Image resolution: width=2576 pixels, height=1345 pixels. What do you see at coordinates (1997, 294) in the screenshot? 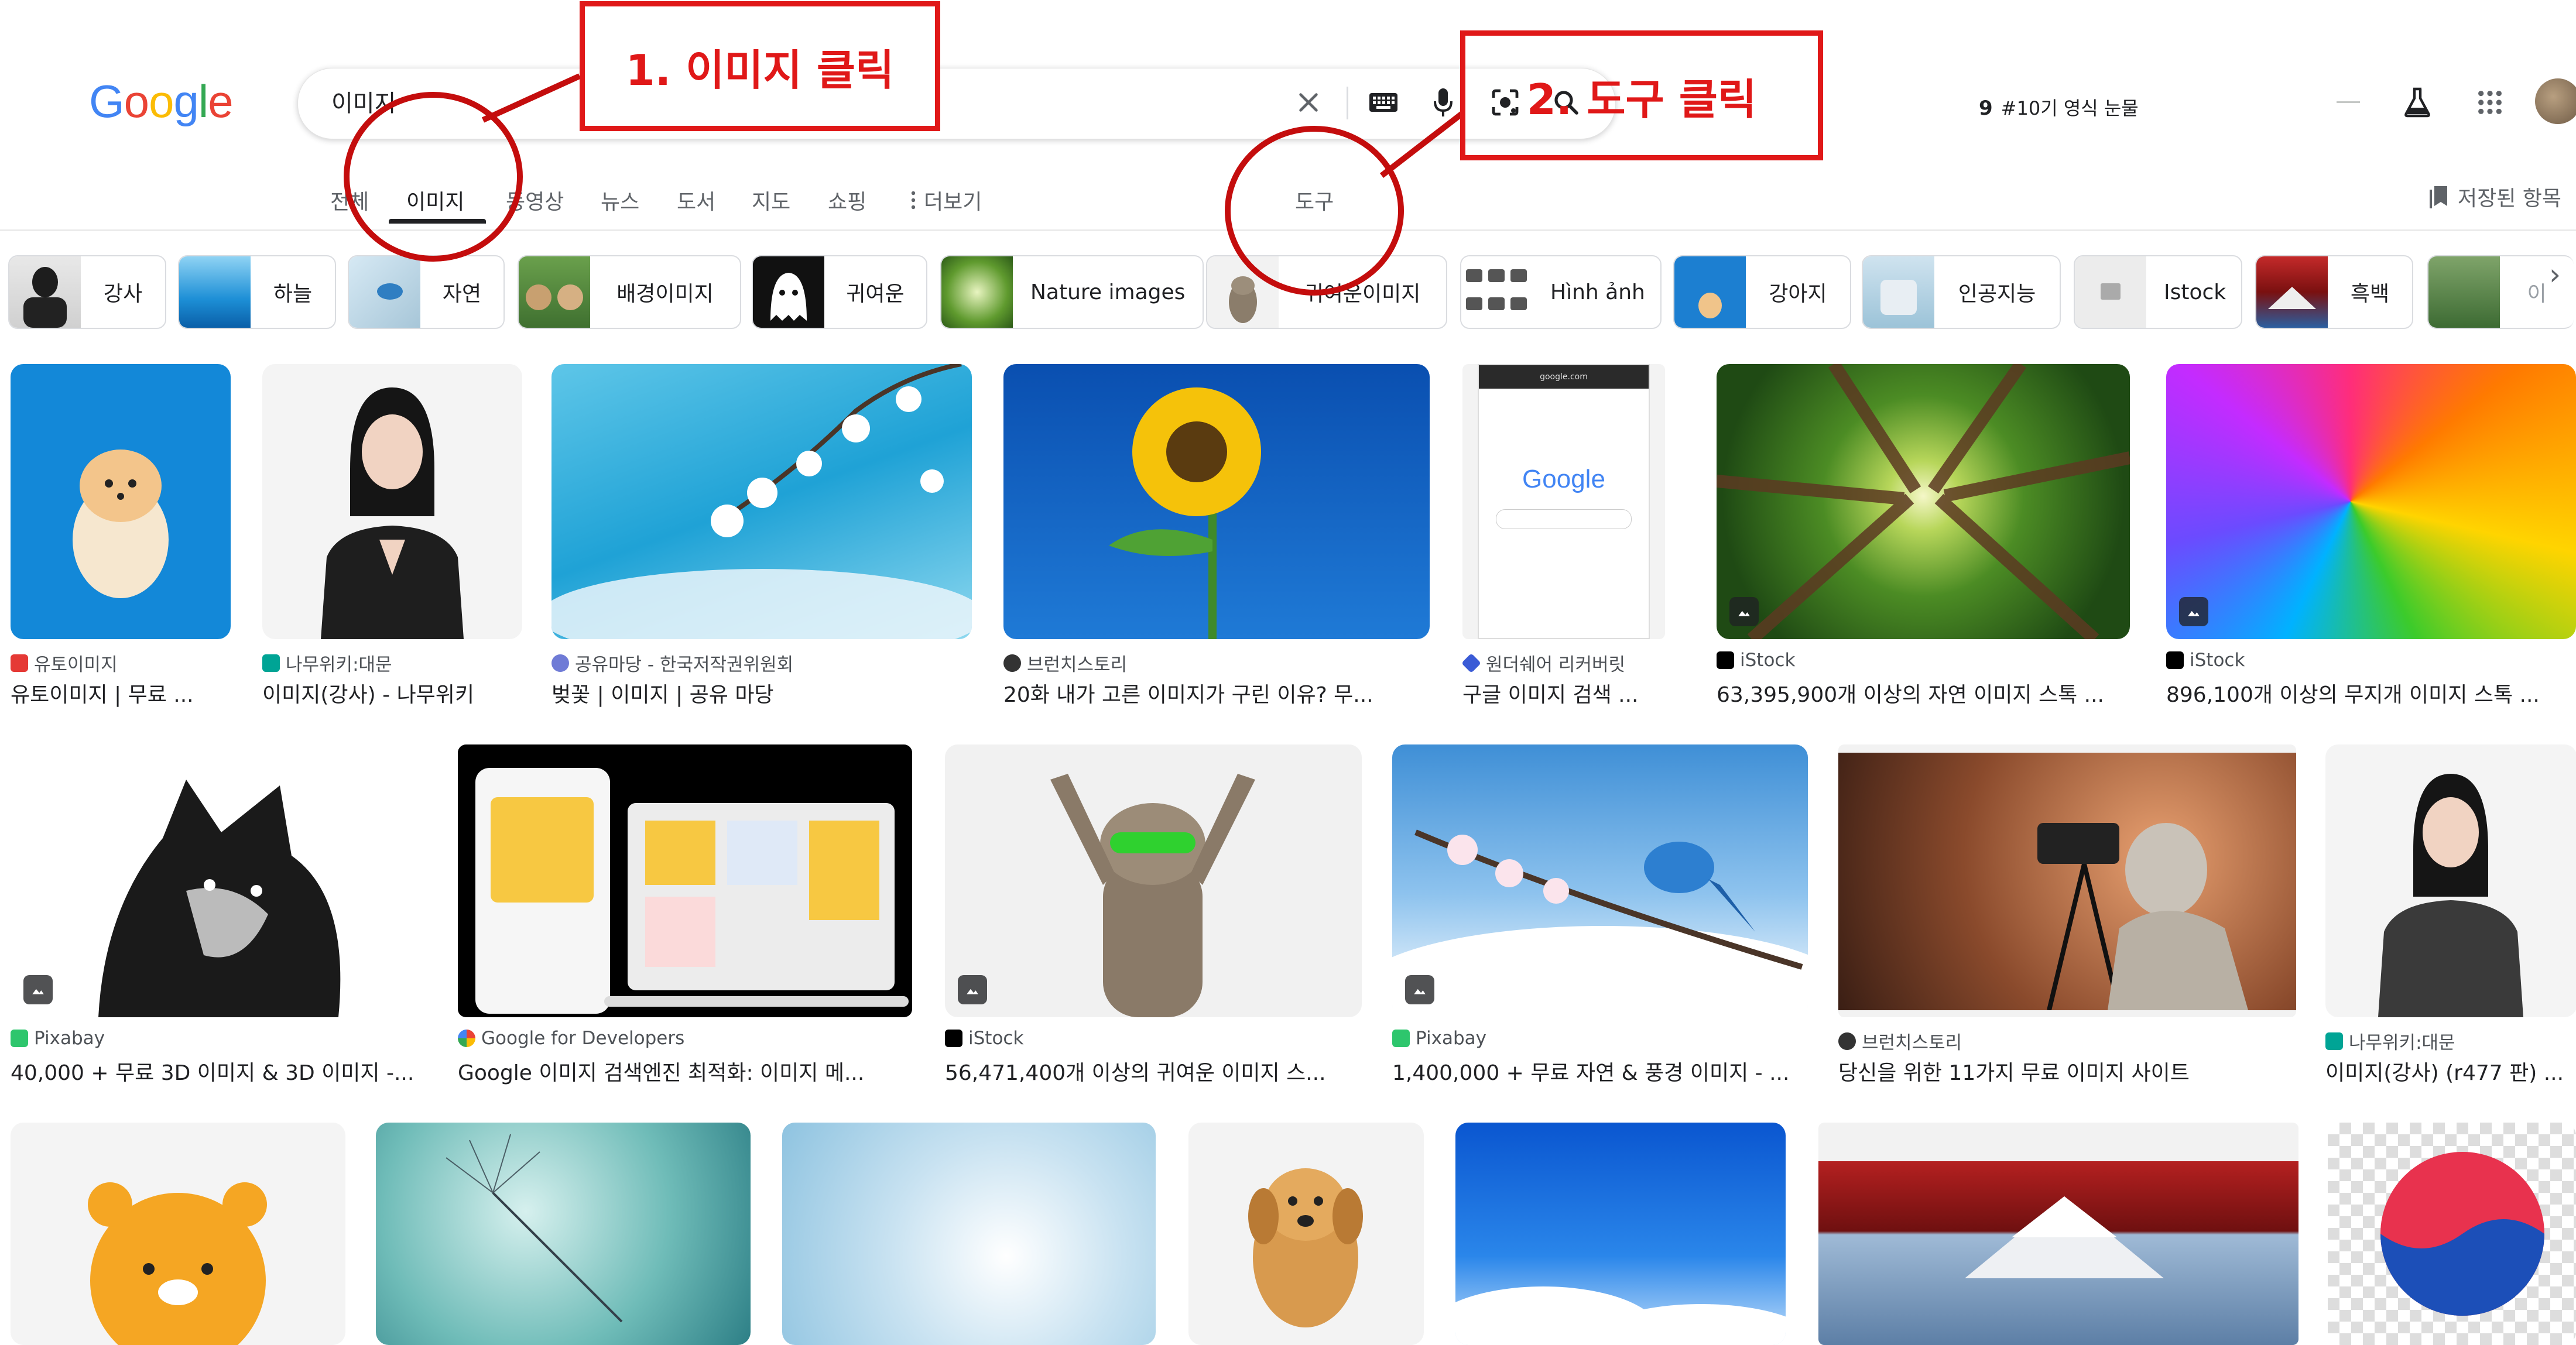
I see `chip-label: 인공지능` at bounding box center [1997, 294].